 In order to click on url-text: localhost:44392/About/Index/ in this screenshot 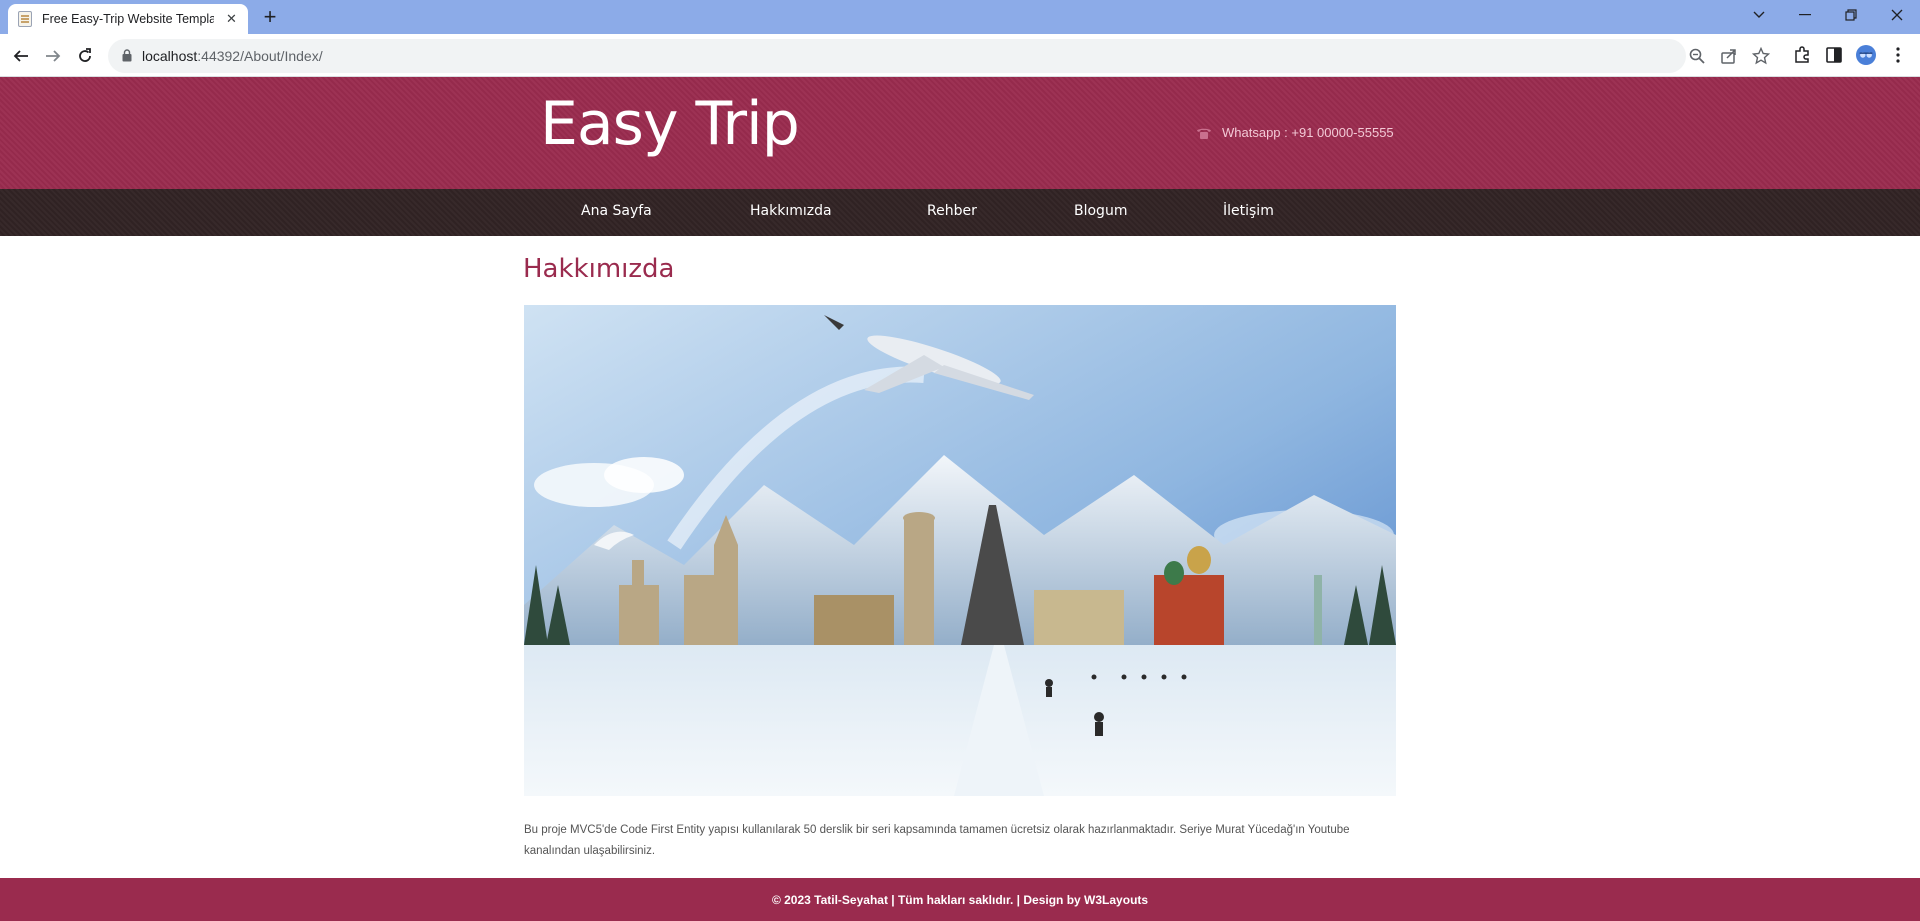, I will do `click(232, 56)`.